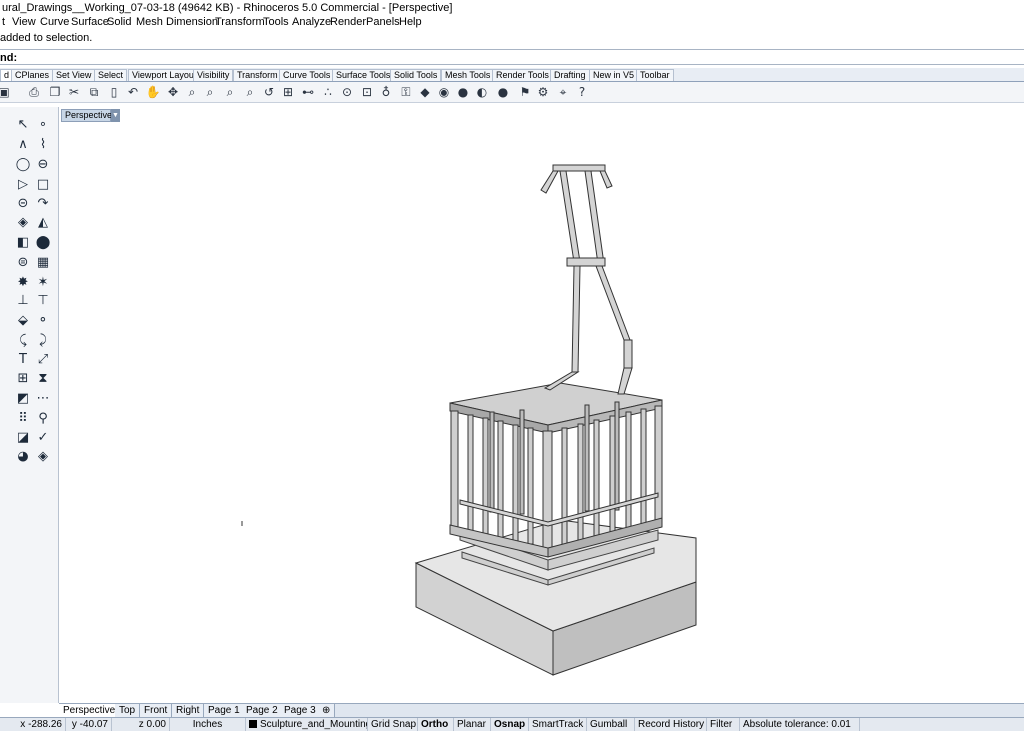 The width and height of the screenshot is (1024, 731). I want to click on smarttrack-toggle: SmartTrack, so click(558, 724).